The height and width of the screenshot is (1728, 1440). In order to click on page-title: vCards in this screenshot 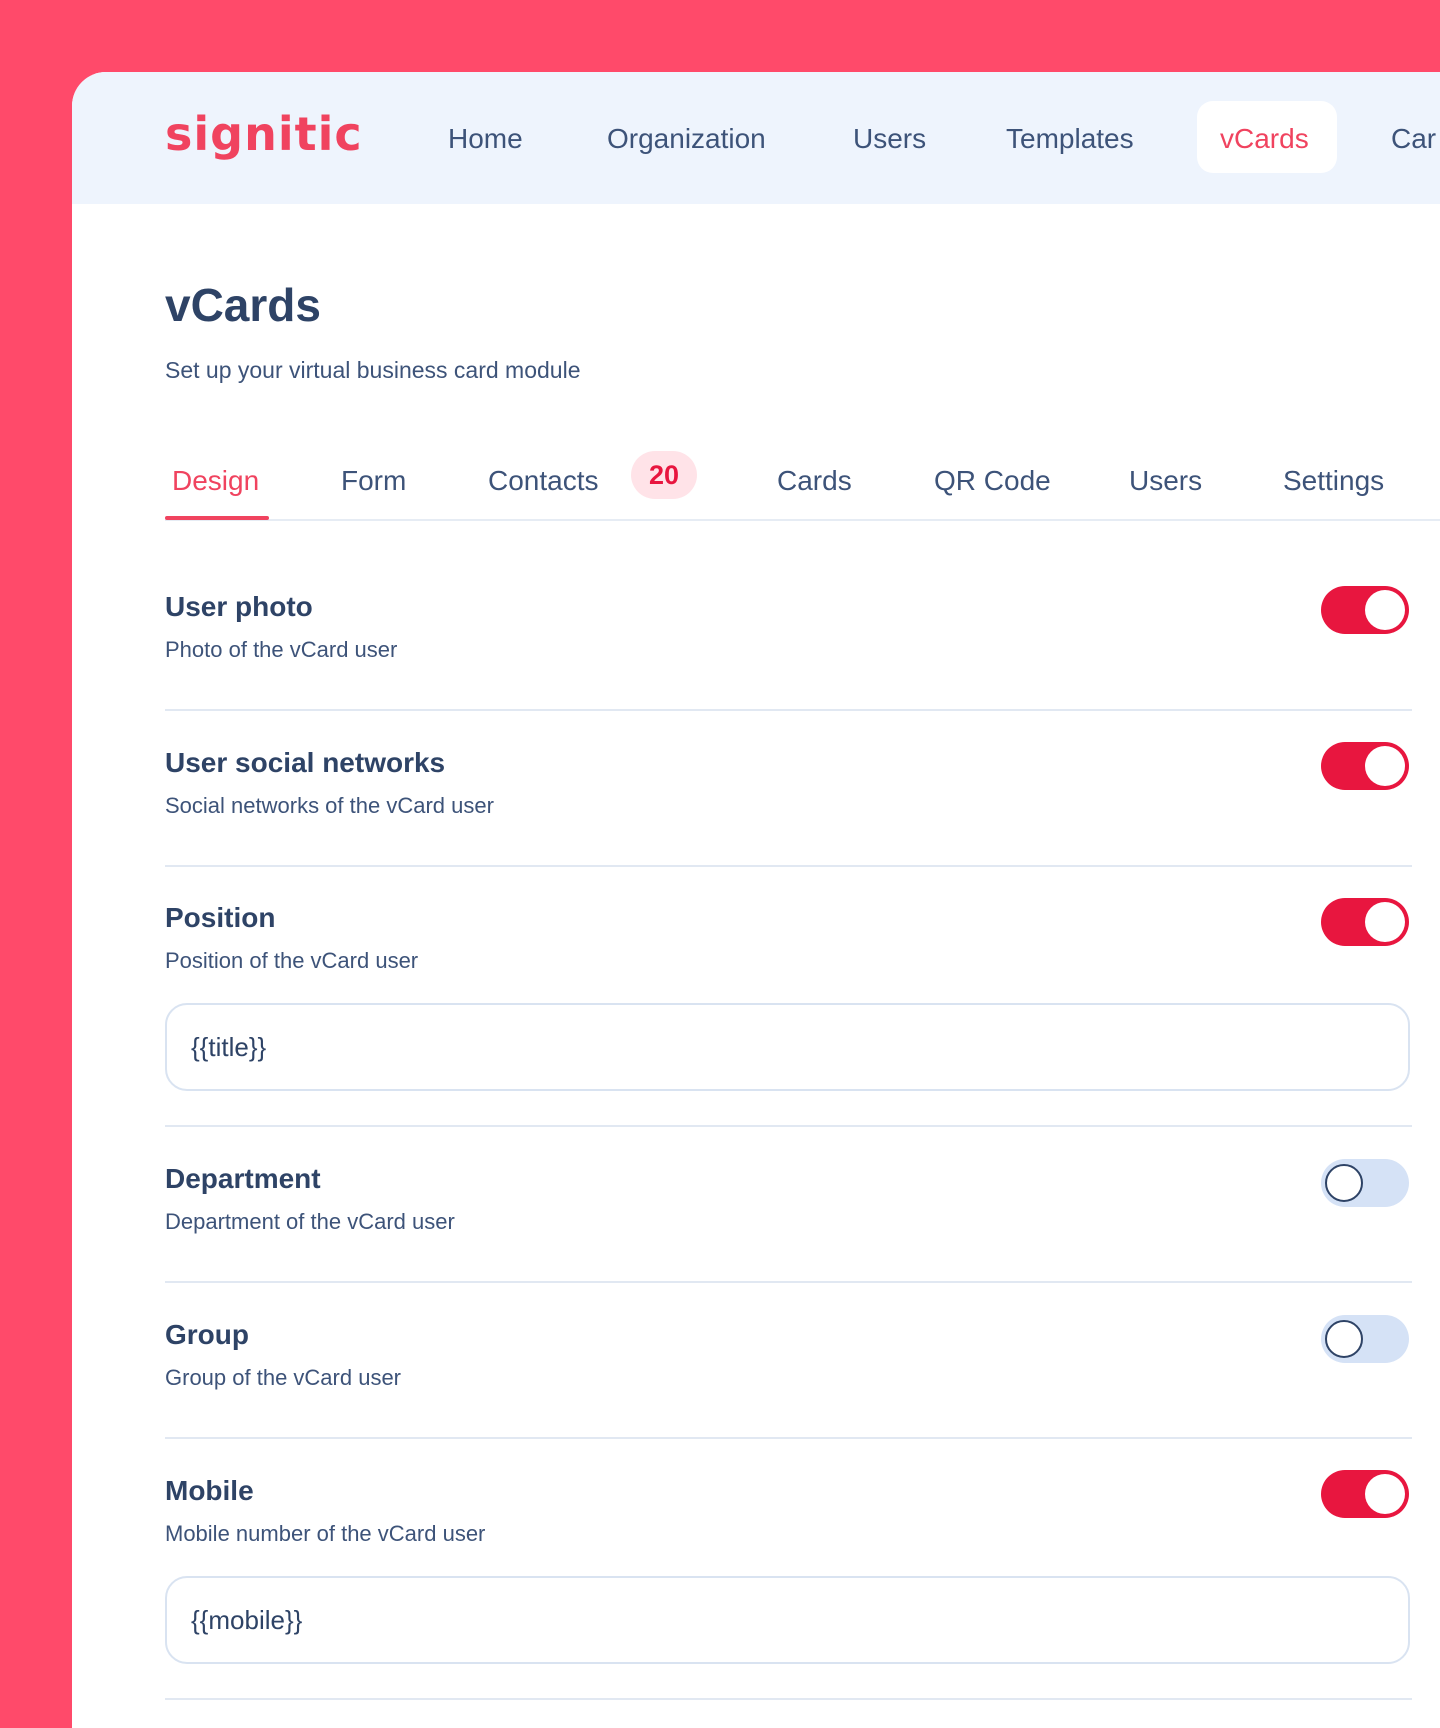, I will do `click(243, 305)`.